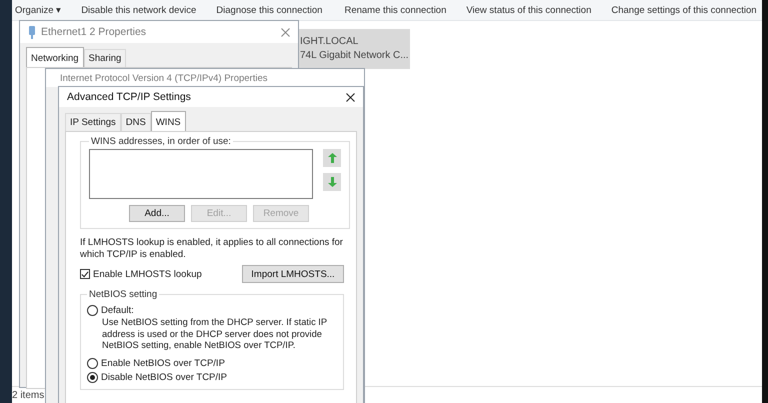 The height and width of the screenshot is (403, 768). I want to click on toolbar-command: Rename this connection, so click(395, 10).